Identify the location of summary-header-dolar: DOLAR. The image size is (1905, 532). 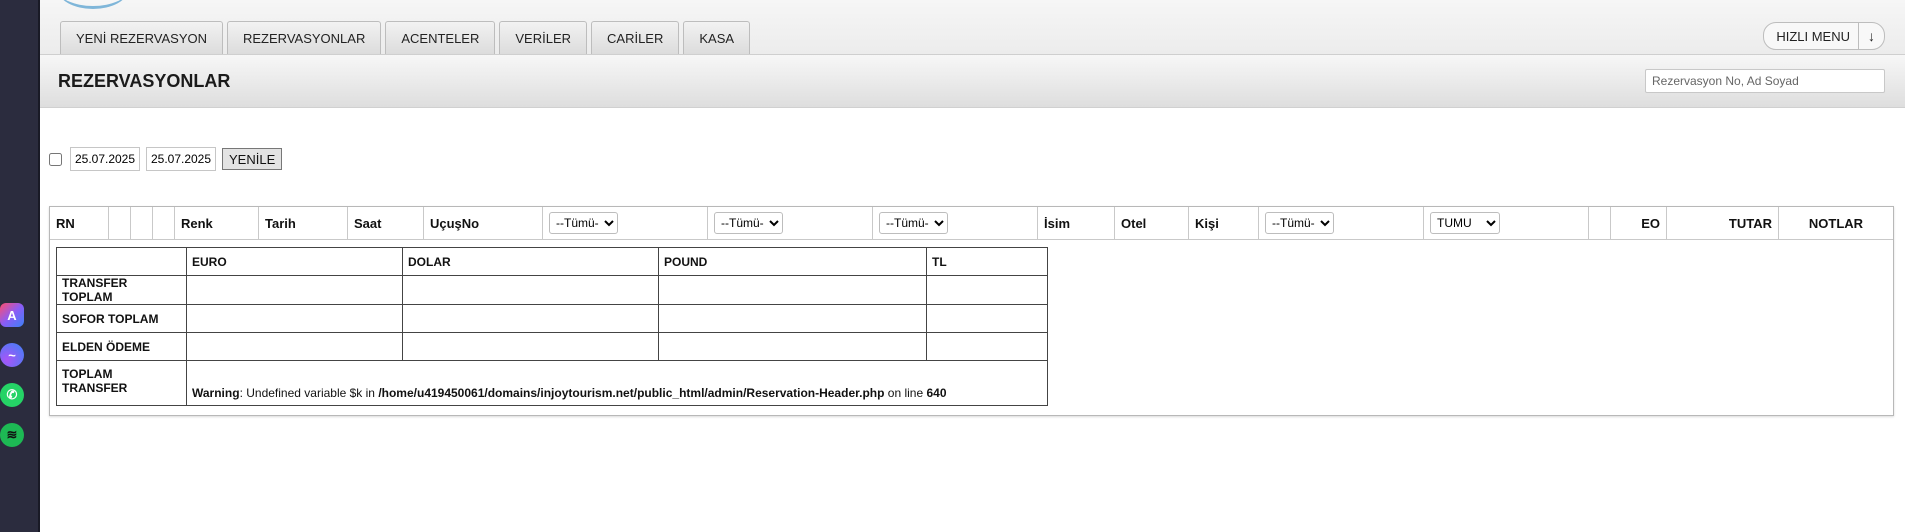
(530, 261).